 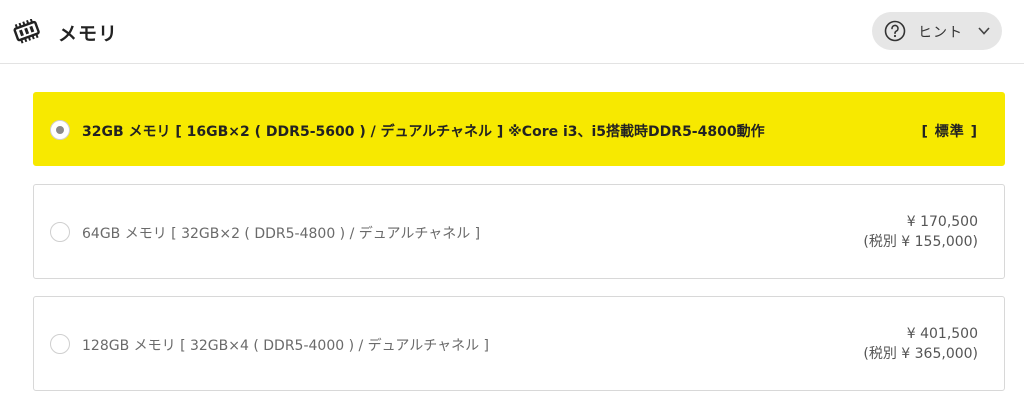 What do you see at coordinates (942, 222) in the screenshot?
I see `option-price: ¥ 170,500` at bounding box center [942, 222].